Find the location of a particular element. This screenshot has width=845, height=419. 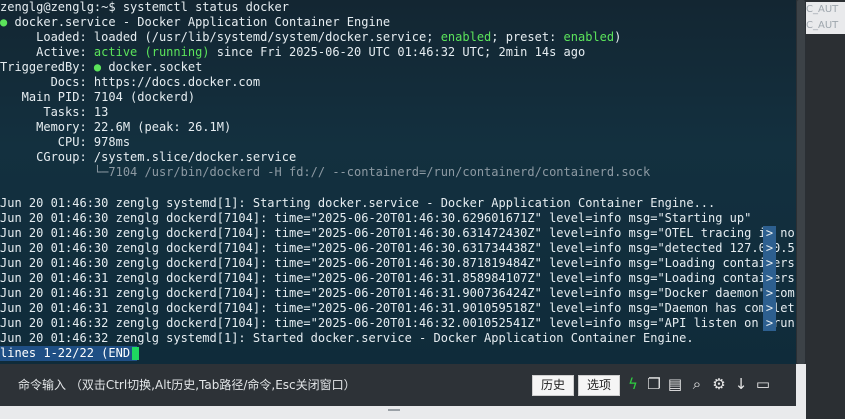

pager-status-text: lines 1-22/22 (END) is located at coordinates (69, 353).